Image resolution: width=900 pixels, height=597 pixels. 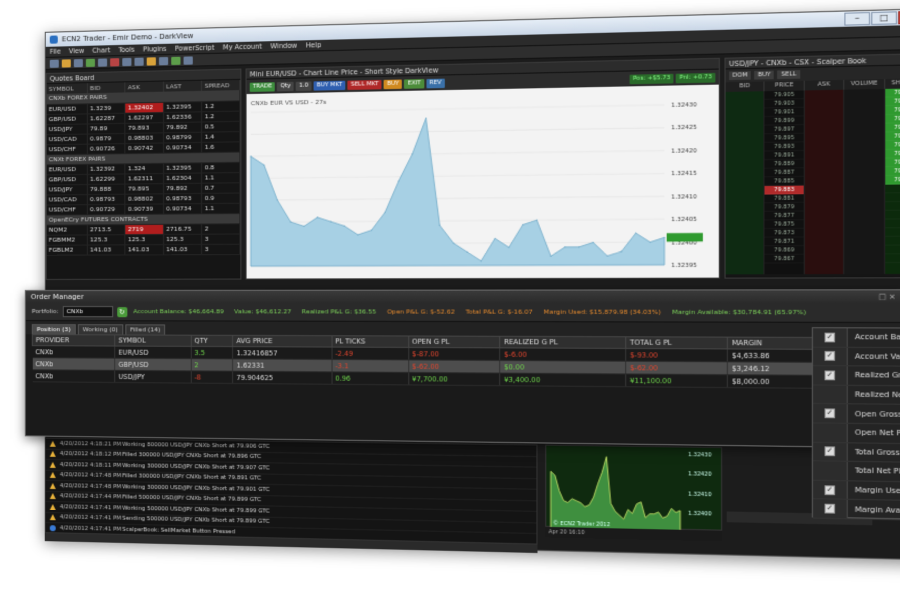 What do you see at coordinates (566, 533) in the screenshot?
I see `mini-chart-footer-text: Apr 20 16:10` at bounding box center [566, 533].